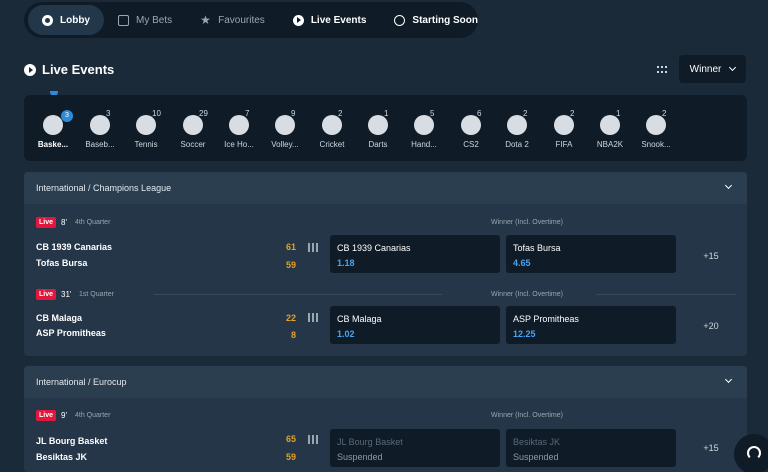  What do you see at coordinates (751, 453) in the screenshot?
I see `support-headset-button` at bounding box center [751, 453].